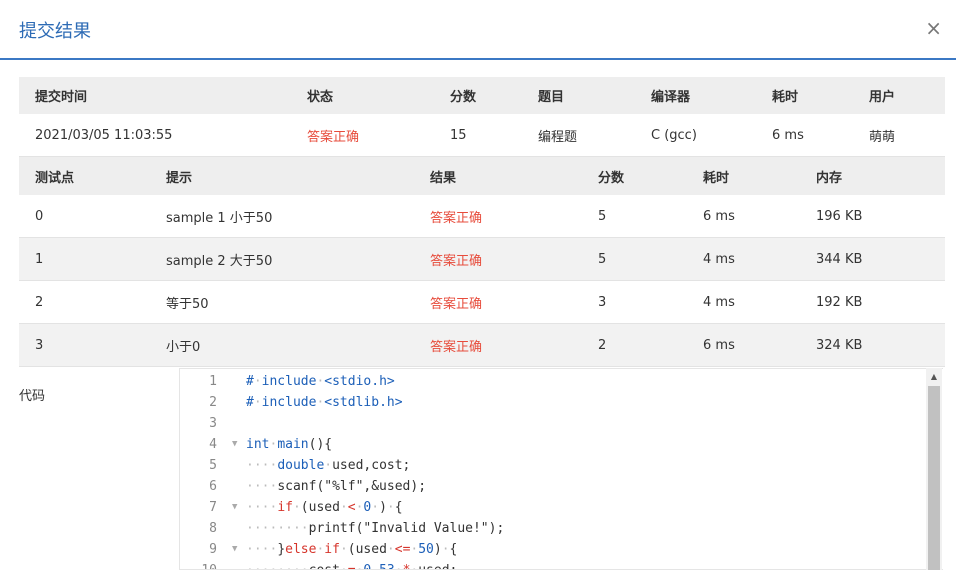  Describe the element at coordinates (443, 178) in the screenshot. I see `header-result: 结果` at that location.